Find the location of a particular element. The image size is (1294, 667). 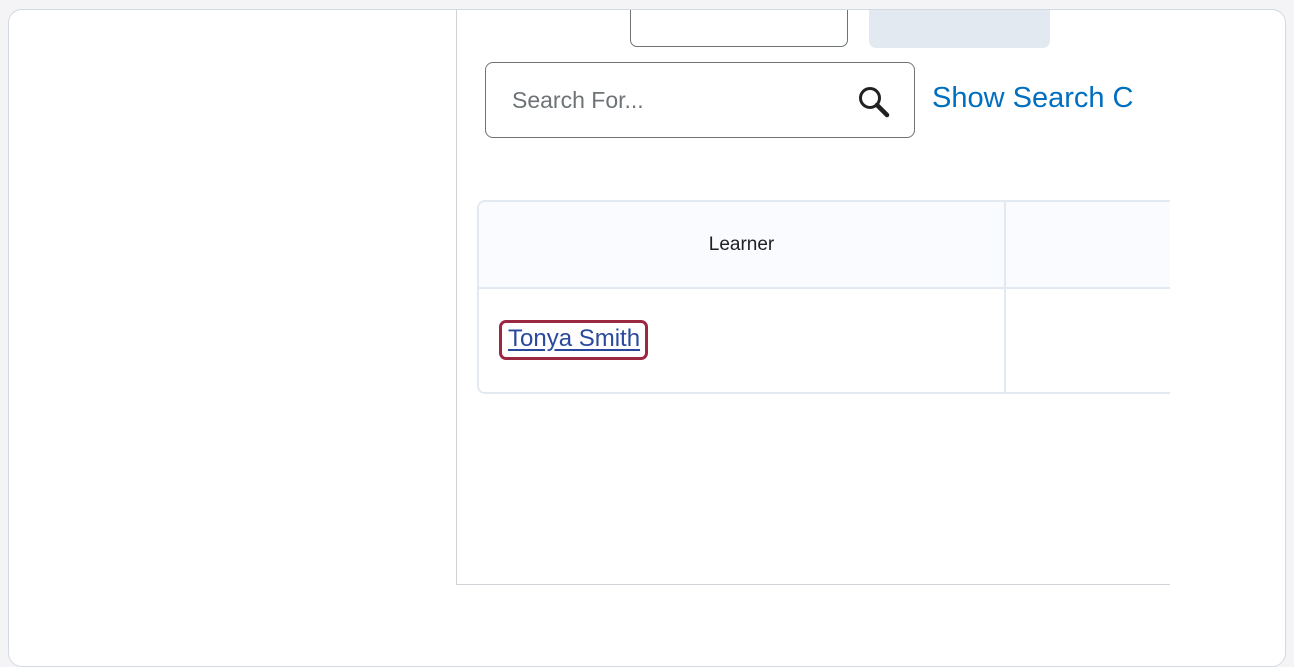

column-header-learner: Learner is located at coordinates (742, 245).